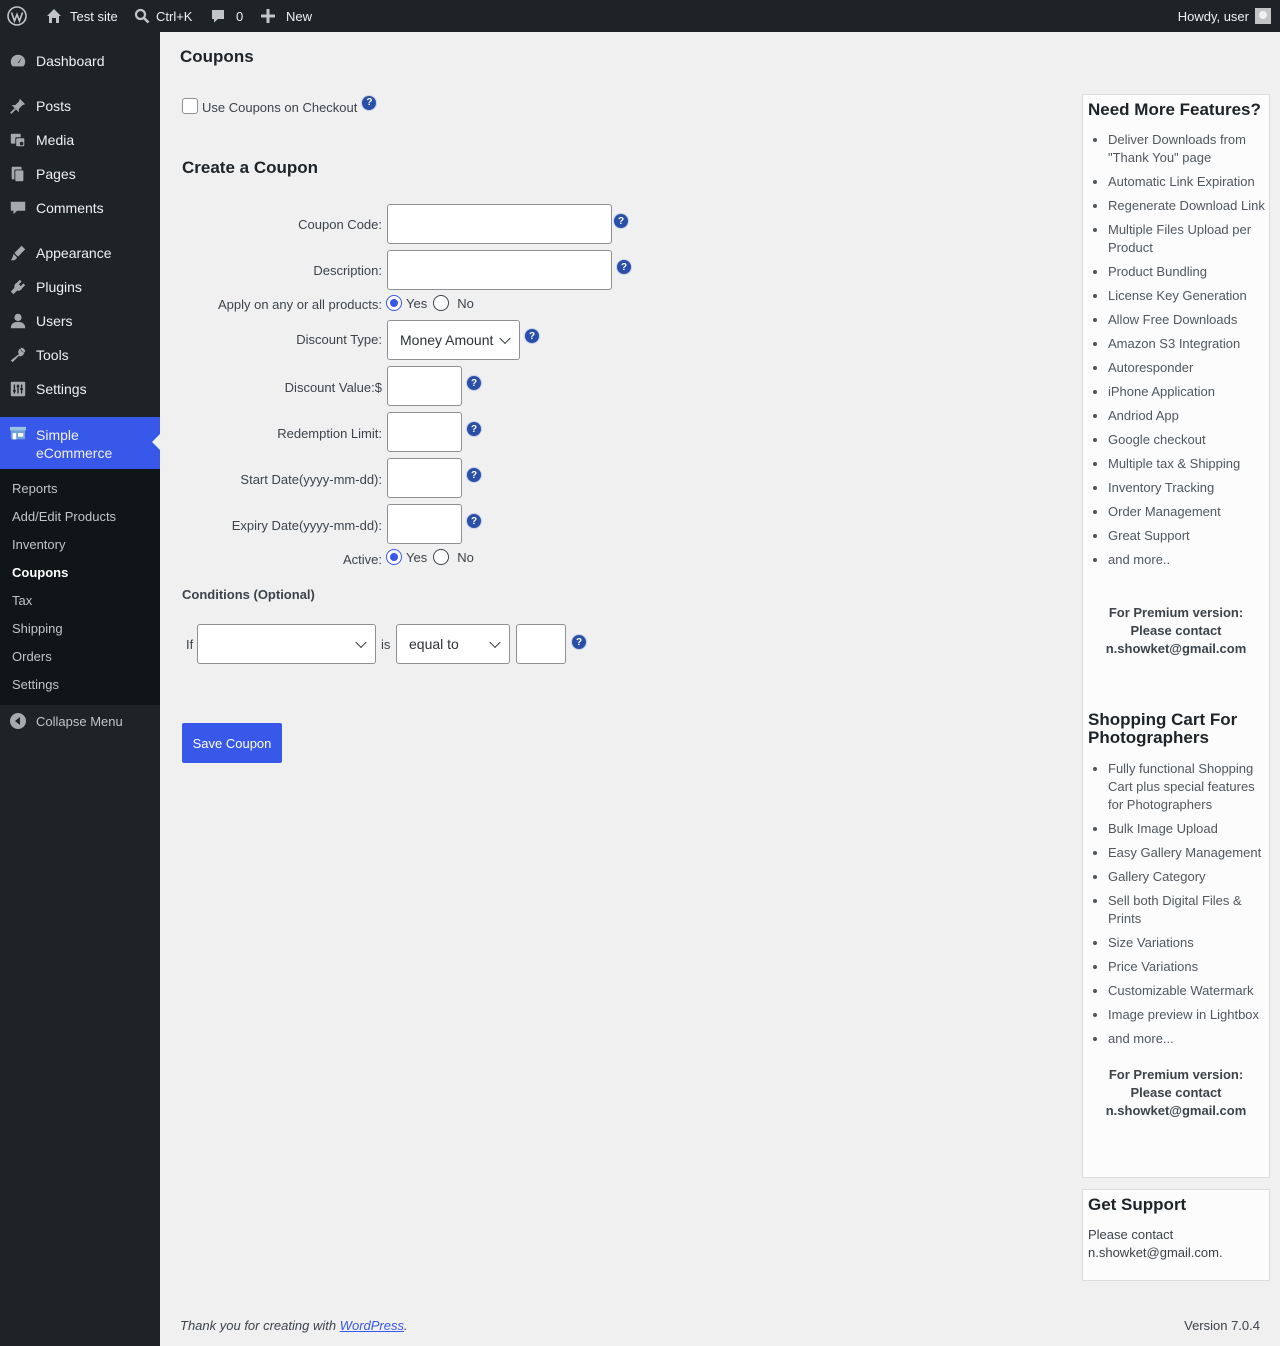 The width and height of the screenshot is (1280, 1346). Describe the element at coordinates (80, 287) in the screenshot. I see `sidebar-item-plugins: Plugins` at that location.